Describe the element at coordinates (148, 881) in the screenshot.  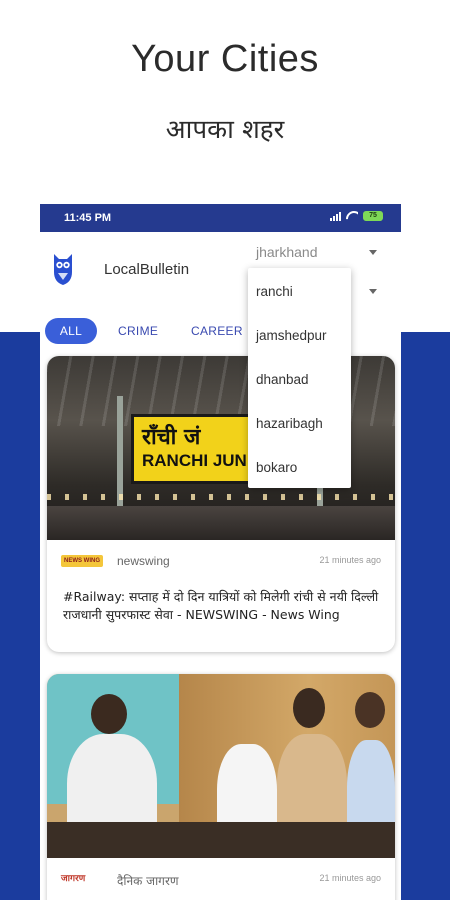
I see `article-source: दैनिक जागरण` at that location.